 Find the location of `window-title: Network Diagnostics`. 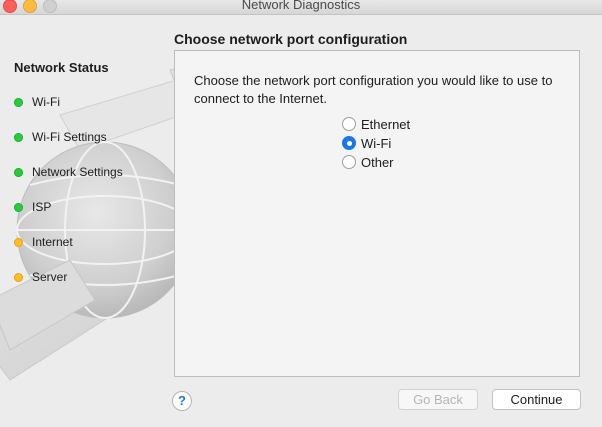

window-title: Network Diagnostics is located at coordinates (301, 6).